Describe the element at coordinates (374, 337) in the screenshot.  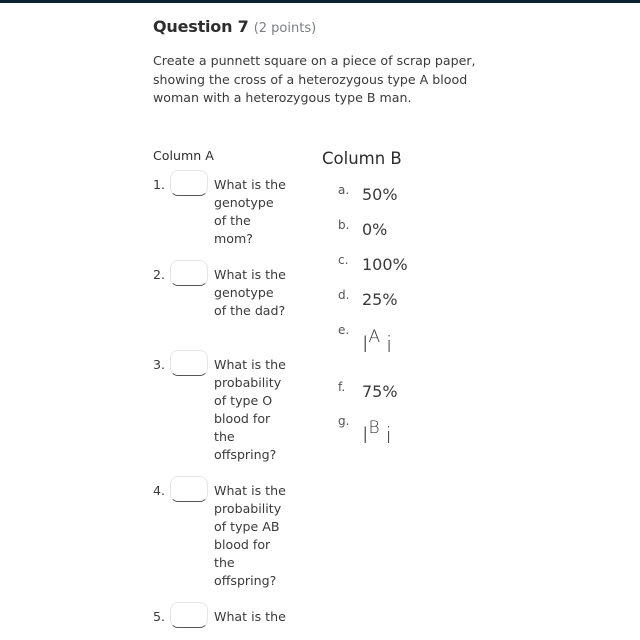
I see `allele-superscript: A` at that location.